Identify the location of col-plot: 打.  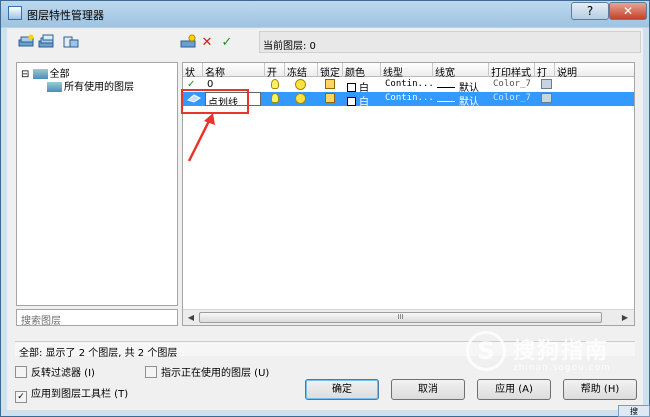
(545, 70).